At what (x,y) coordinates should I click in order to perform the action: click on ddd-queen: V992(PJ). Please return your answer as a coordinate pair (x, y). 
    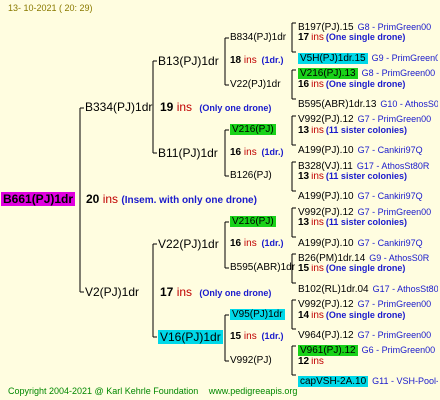
    Looking at the image, I should click on (251, 361).